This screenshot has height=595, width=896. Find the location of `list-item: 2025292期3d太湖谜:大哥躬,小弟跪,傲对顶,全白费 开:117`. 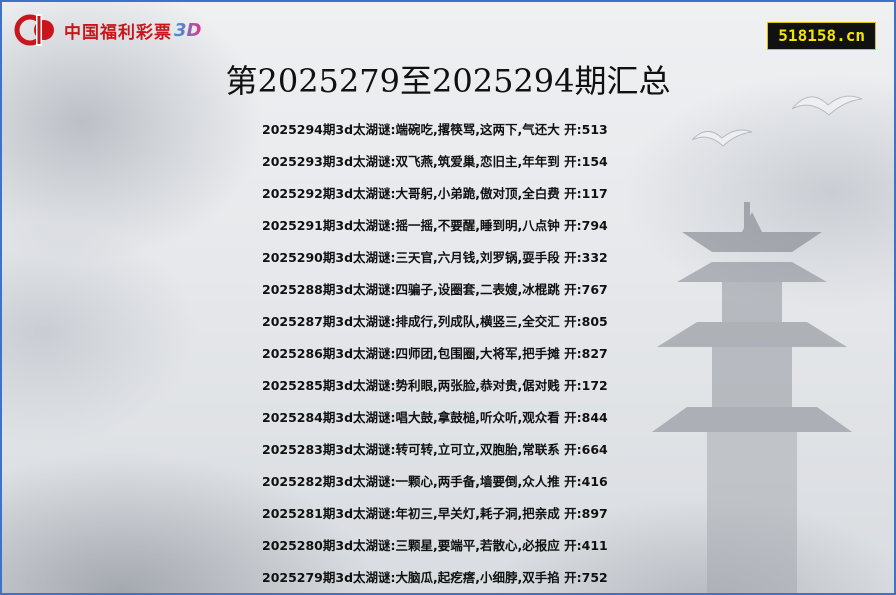

list-item: 2025292期3d太湖谜:大哥躬,小弟跪,傲对顶,全白费 开:117 is located at coordinates (435, 193).